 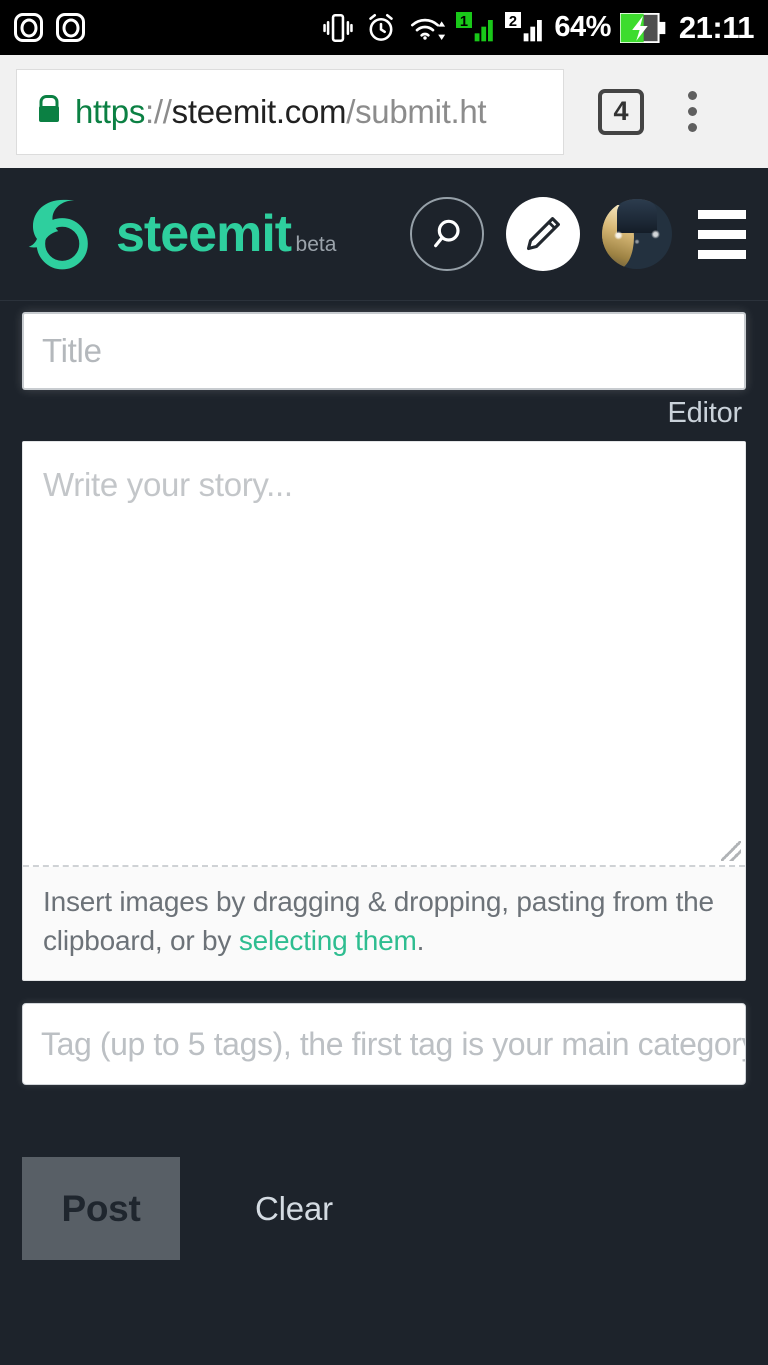 What do you see at coordinates (61, 234) in the screenshot?
I see `steemit-logo-icon` at bounding box center [61, 234].